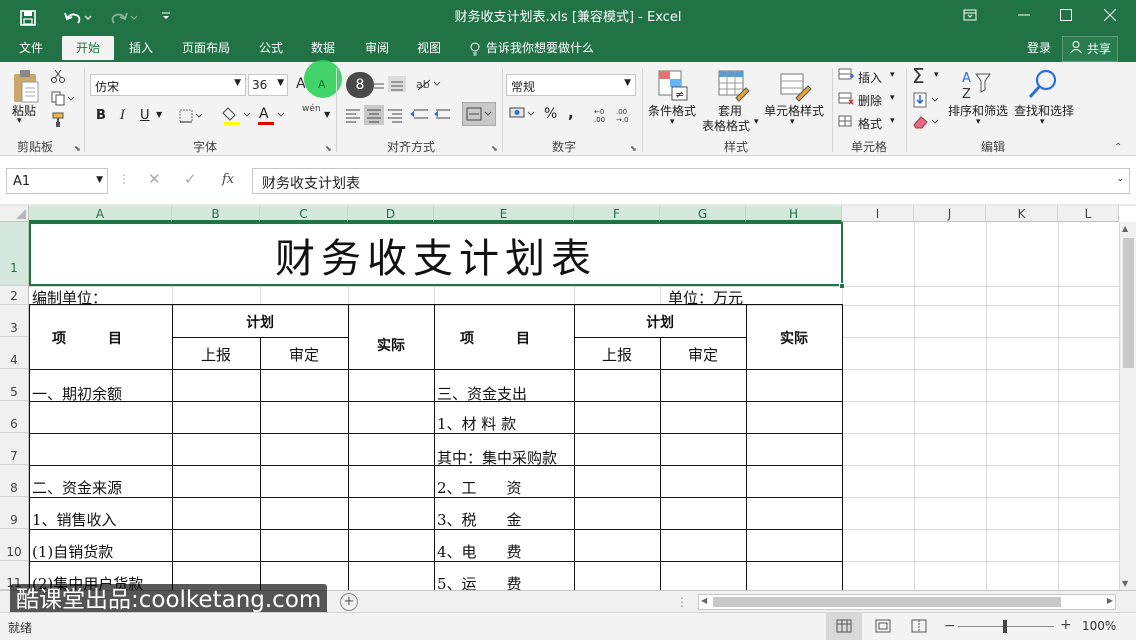 The width and height of the screenshot is (1136, 640). I want to click on row-header-7: 7, so click(14, 449).